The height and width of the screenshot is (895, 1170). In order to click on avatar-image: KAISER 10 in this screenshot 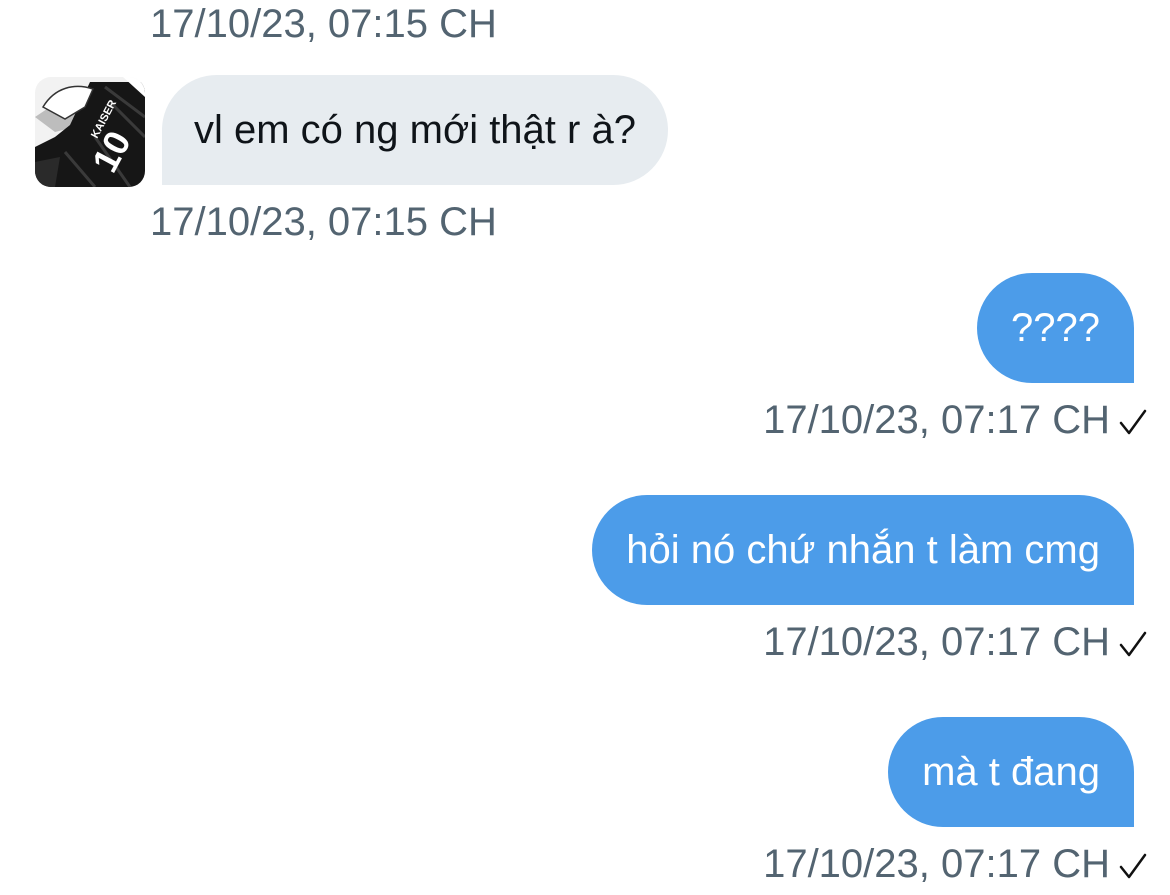, I will do `click(90, 132)`.